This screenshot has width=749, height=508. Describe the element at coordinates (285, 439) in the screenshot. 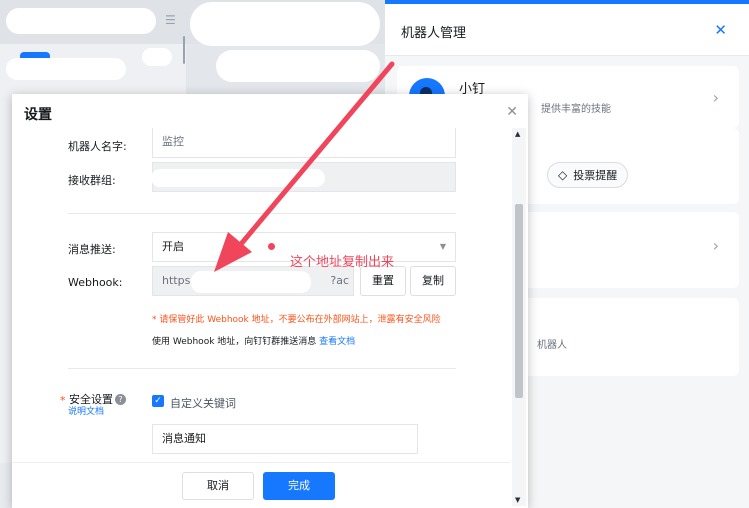

I see `keyword-input: 消息通知` at that location.